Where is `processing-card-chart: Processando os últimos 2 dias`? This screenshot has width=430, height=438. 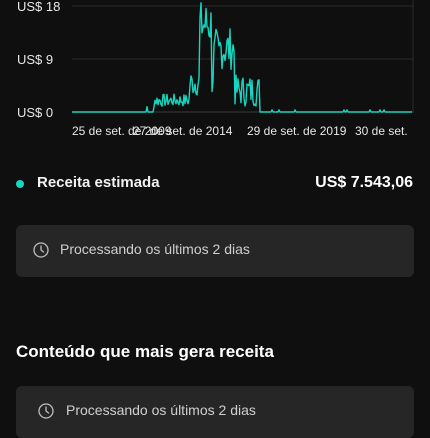 processing-card-chart: Processando os últimos 2 dias is located at coordinates (215, 251).